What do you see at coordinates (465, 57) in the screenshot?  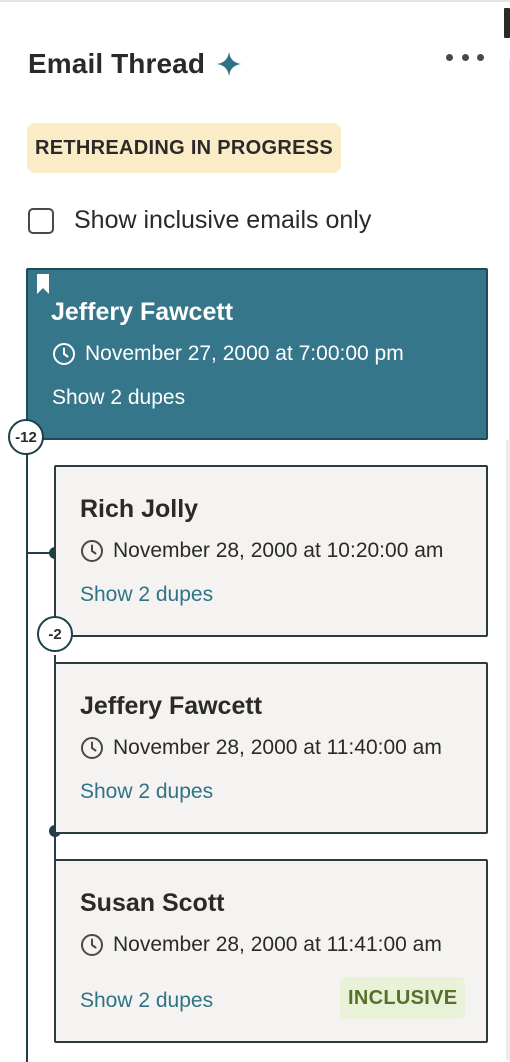 I see `more-options-button` at bounding box center [465, 57].